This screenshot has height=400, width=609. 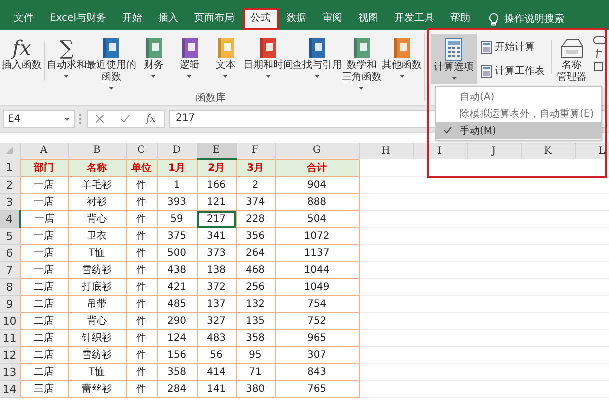 What do you see at coordinates (402, 63) in the screenshot?
I see `ribbon-button: 其他函数` at bounding box center [402, 63].